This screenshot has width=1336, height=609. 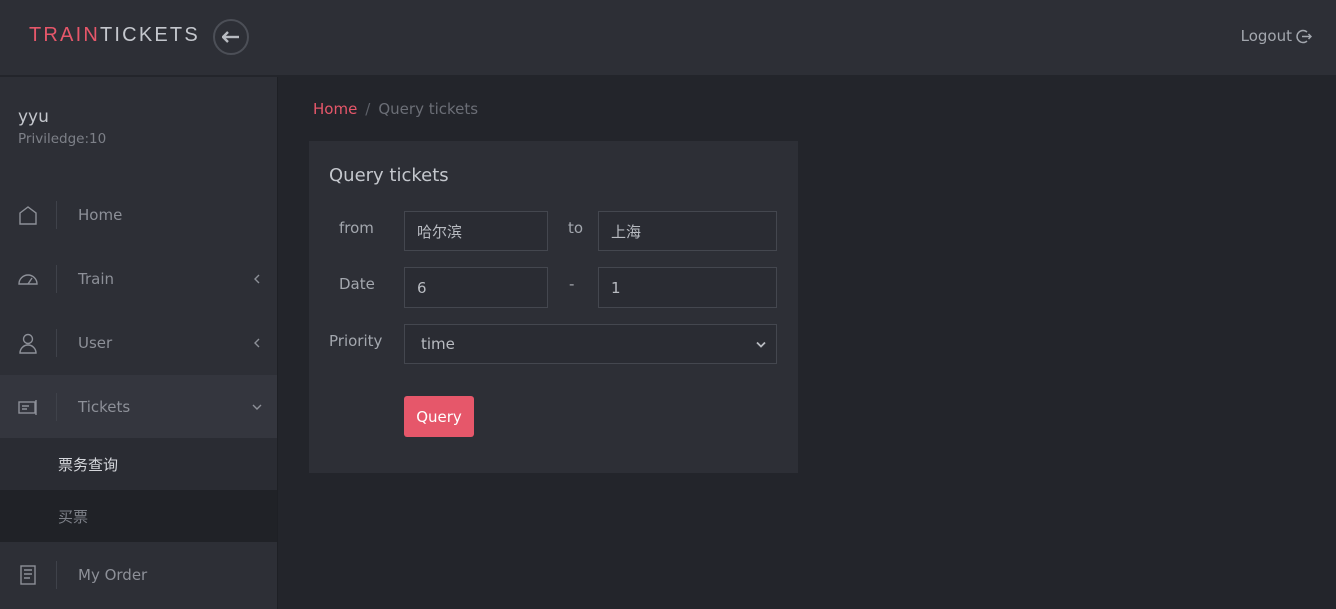 I want to click on sidebar-subitem-label: 买票, so click(x=73, y=516).